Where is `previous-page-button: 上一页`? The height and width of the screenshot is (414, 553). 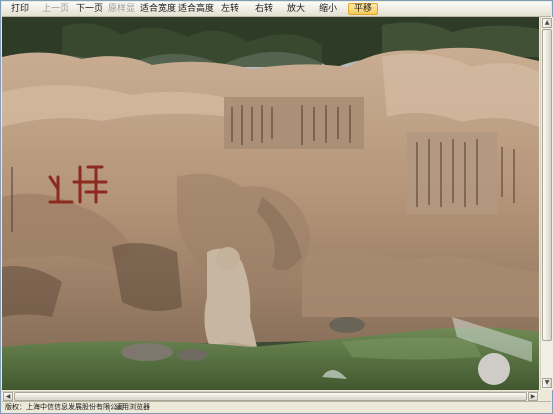
previous-page-button: 上一页 is located at coordinates (55, 9).